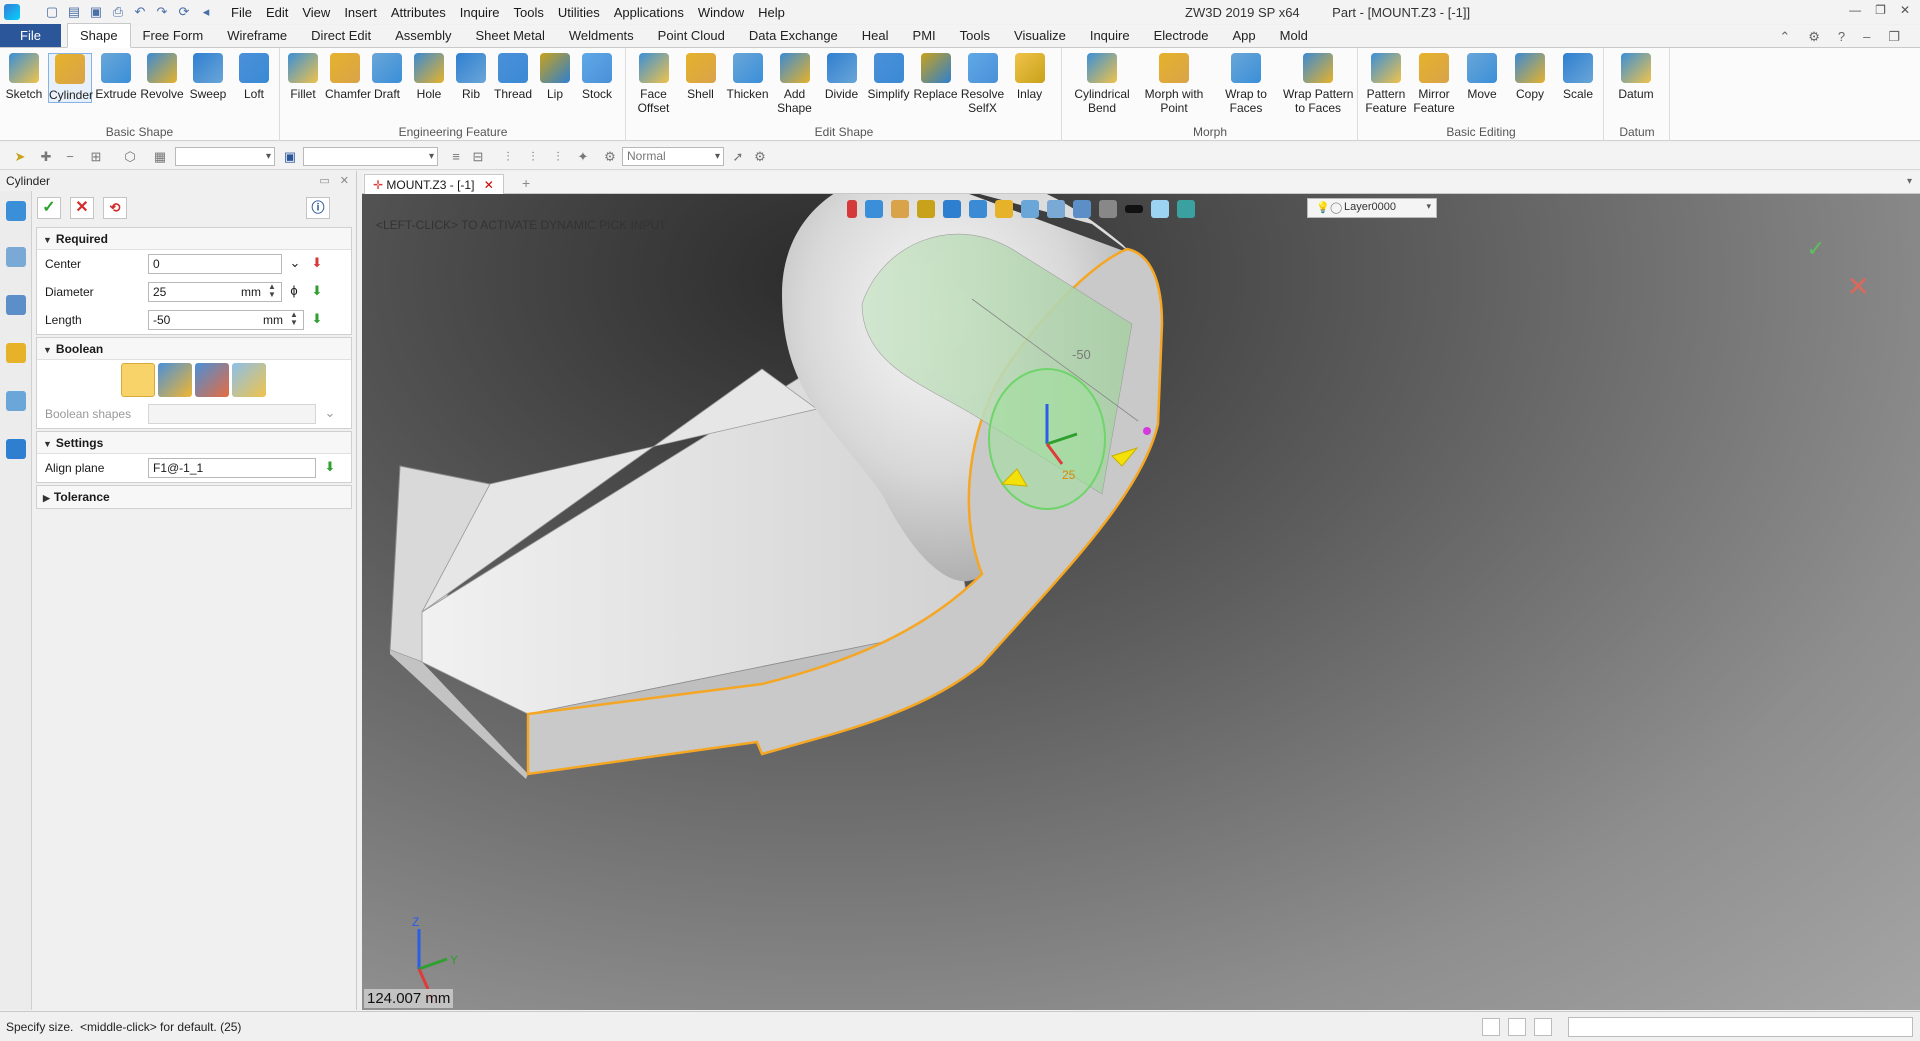 Image resolution: width=1920 pixels, height=1041 pixels. What do you see at coordinates (429, 77) in the screenshot?
I see `tool-hole: Hole` at bounding box center [429, 77].